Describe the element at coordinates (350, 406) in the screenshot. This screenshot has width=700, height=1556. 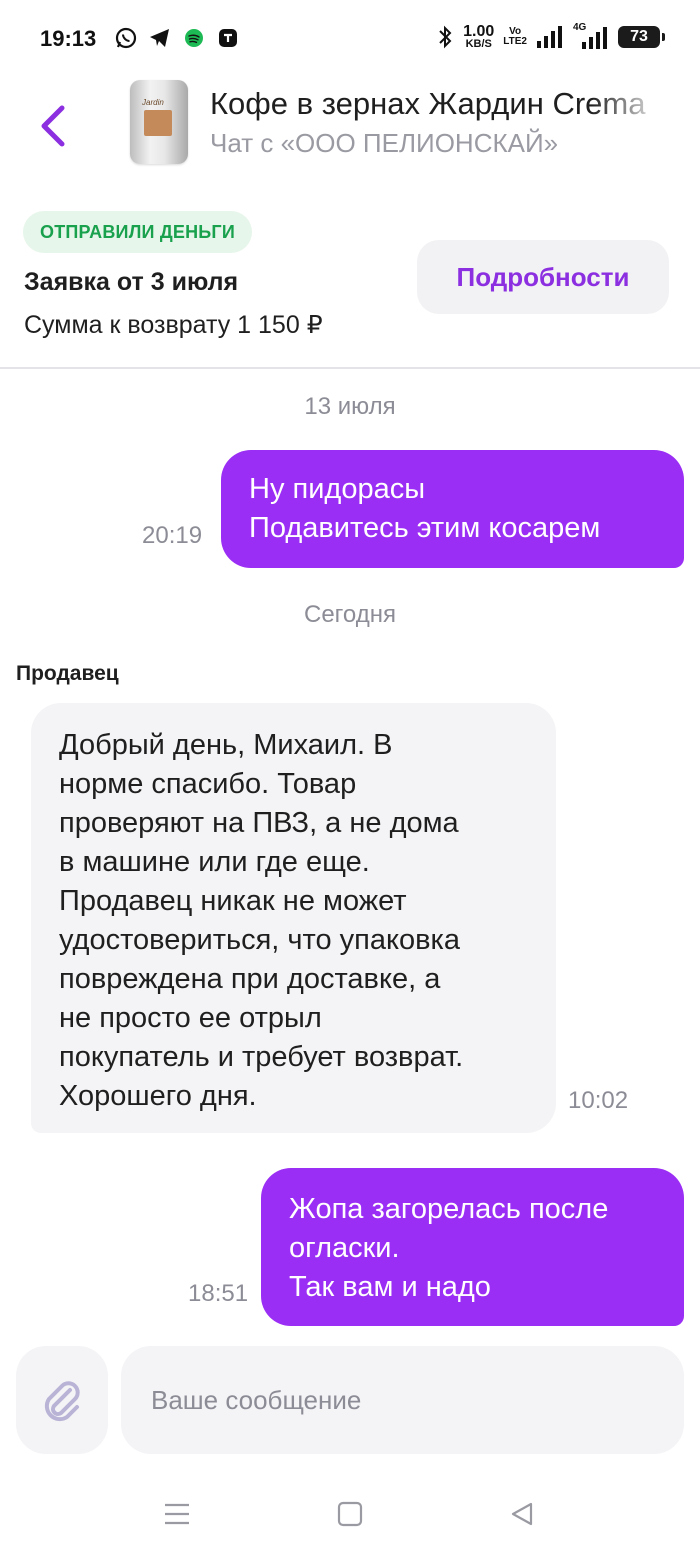
I see `date-separator: 13 июля` at that location.